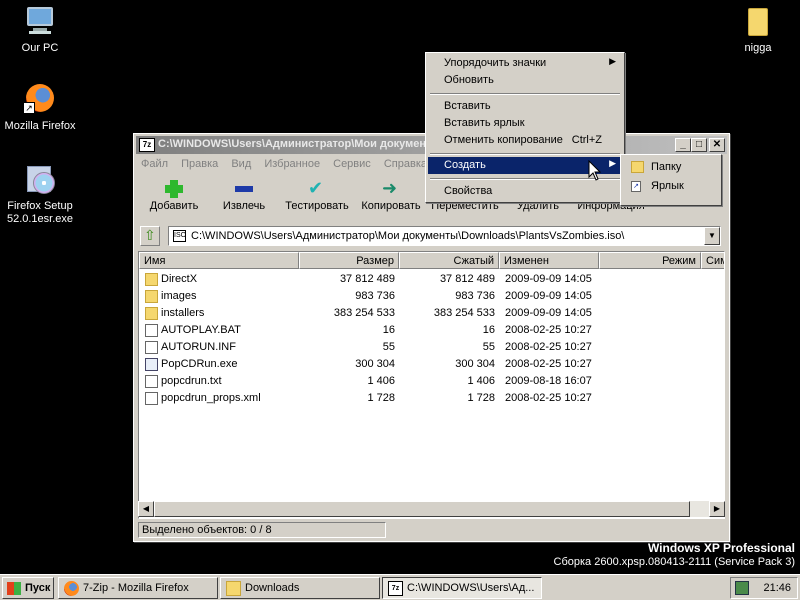 The image size is (800, 600). I want to click on new-submenu: Папку ↗ Ярлык, so click(671, 180).